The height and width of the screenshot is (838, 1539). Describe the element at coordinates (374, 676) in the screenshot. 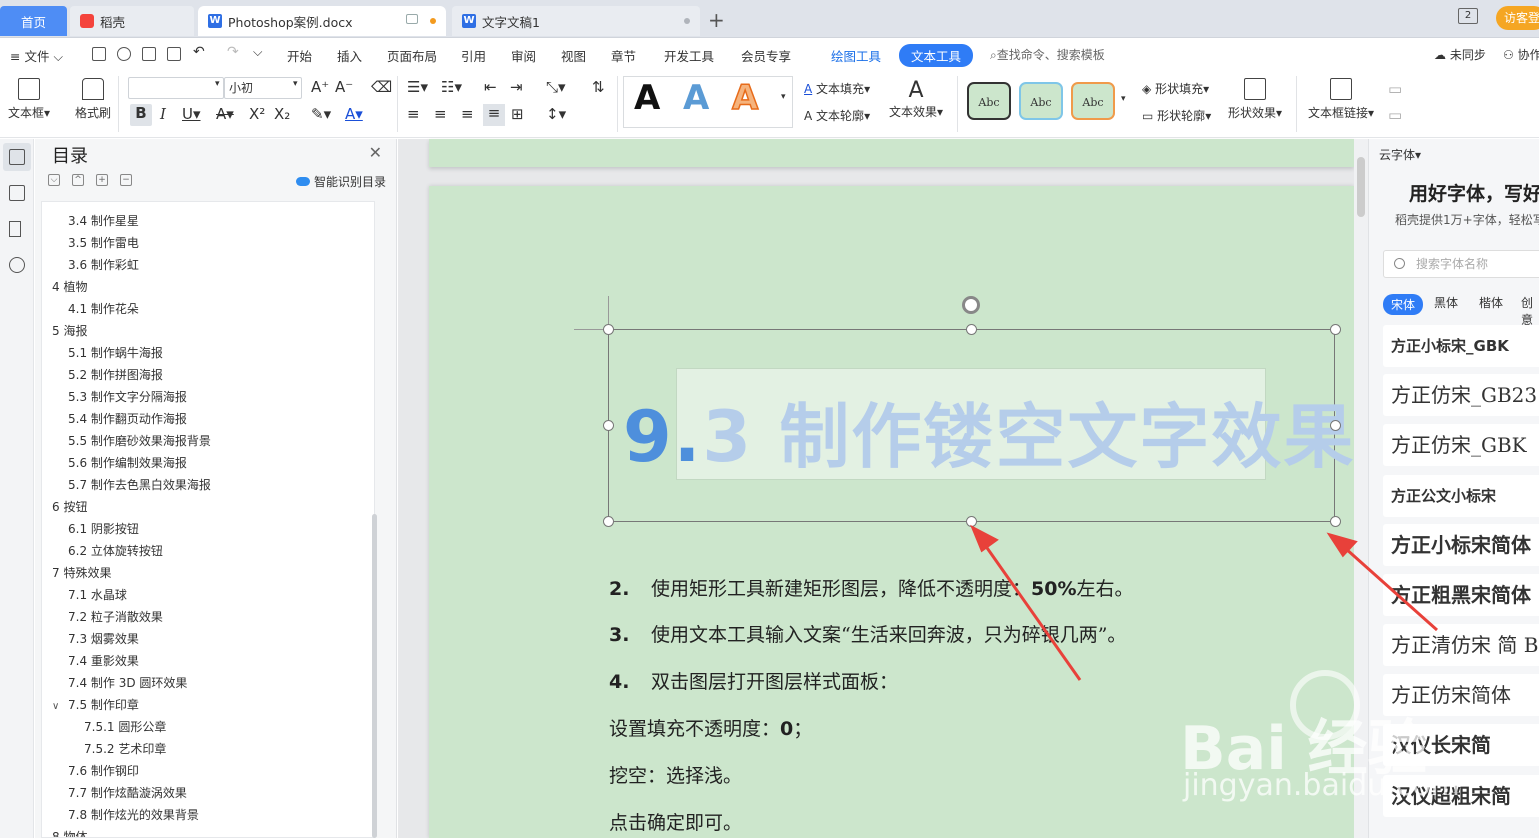

I see `toc-scrollbar` at that location.